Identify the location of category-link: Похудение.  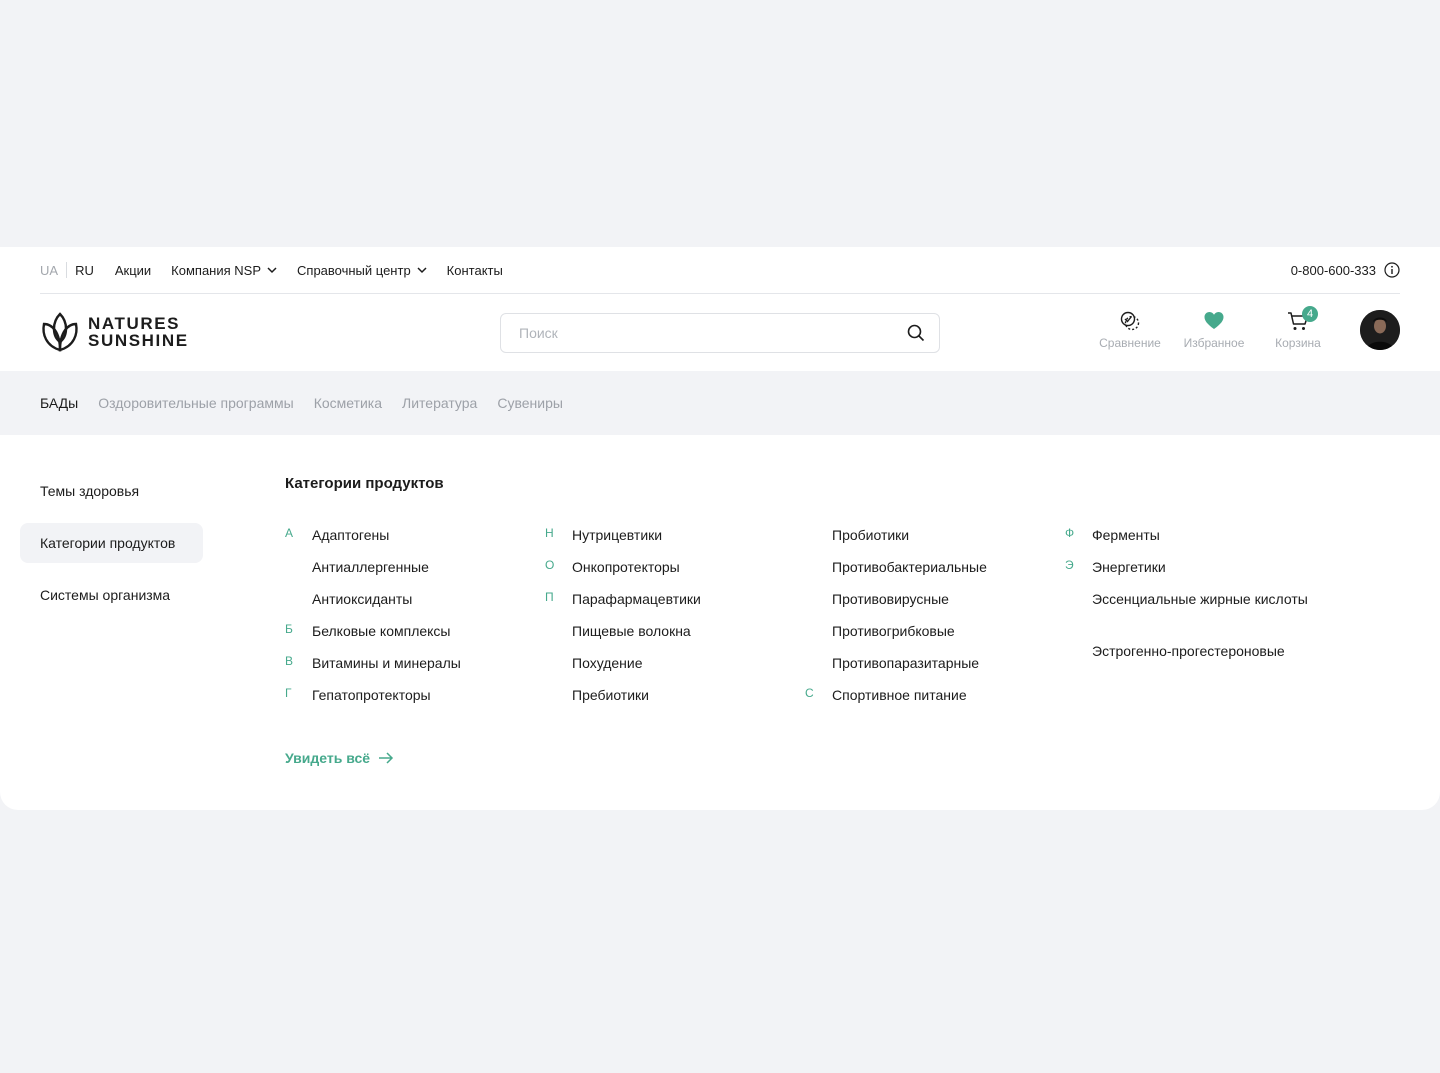
(607, 663).